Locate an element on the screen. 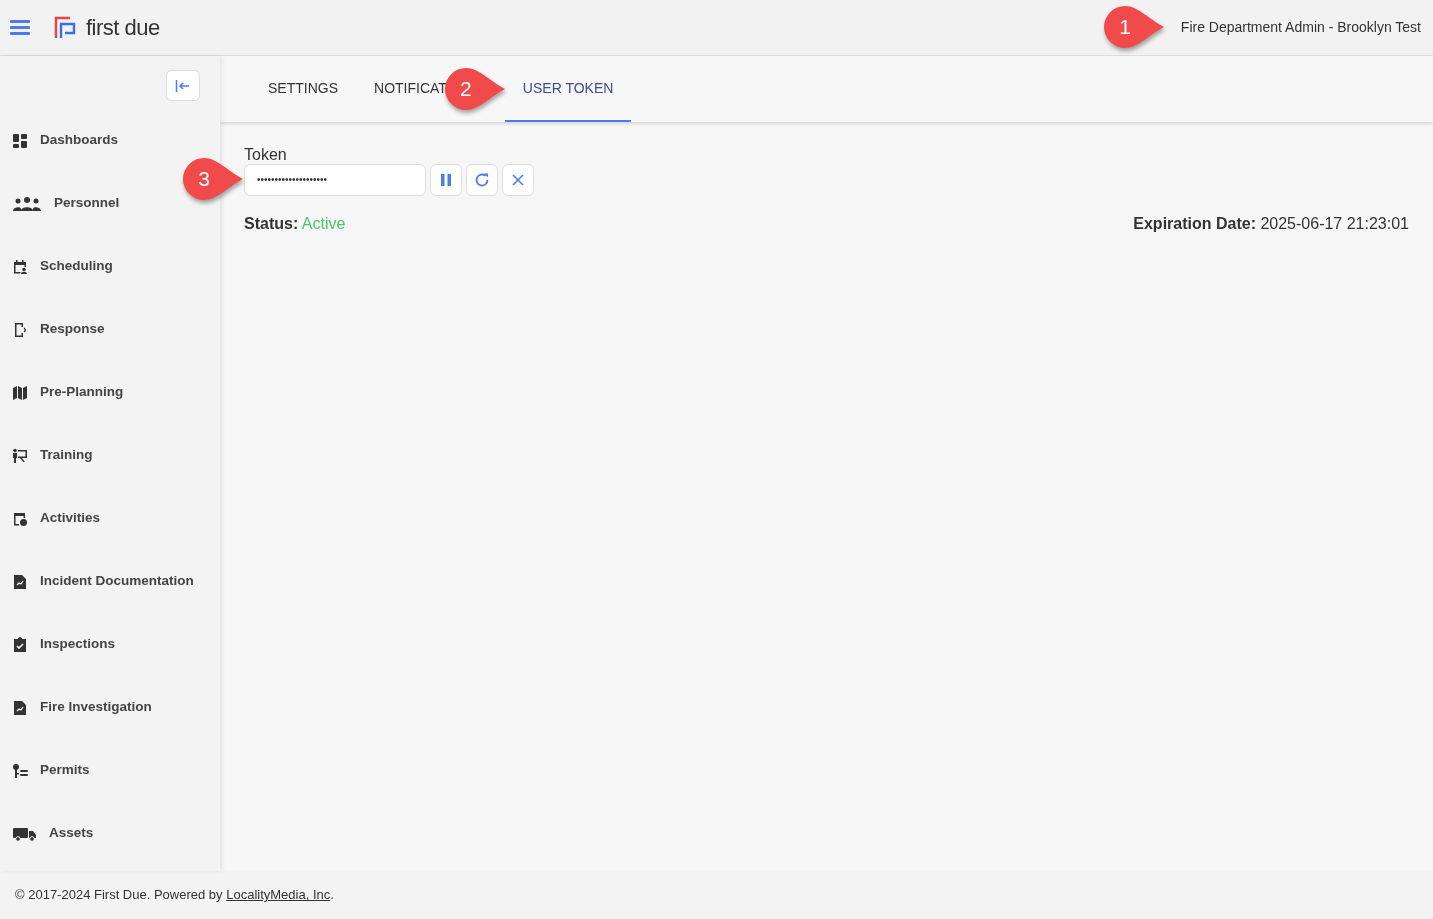 This screenshot has width=1433, height=919. dashboard-icon is located at coordinates (20, 140).